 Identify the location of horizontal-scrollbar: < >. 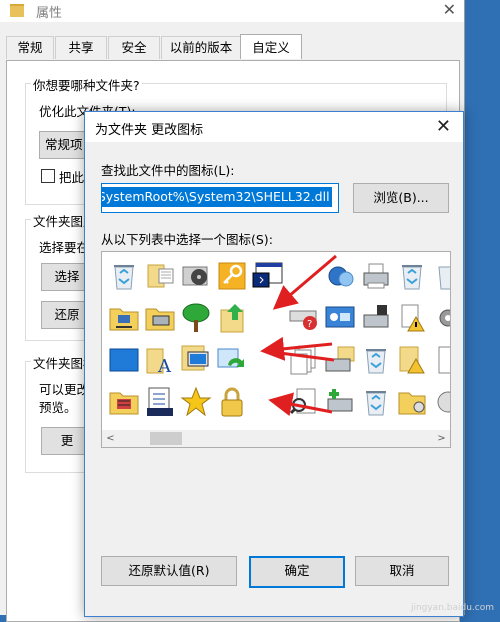
(276, 438).